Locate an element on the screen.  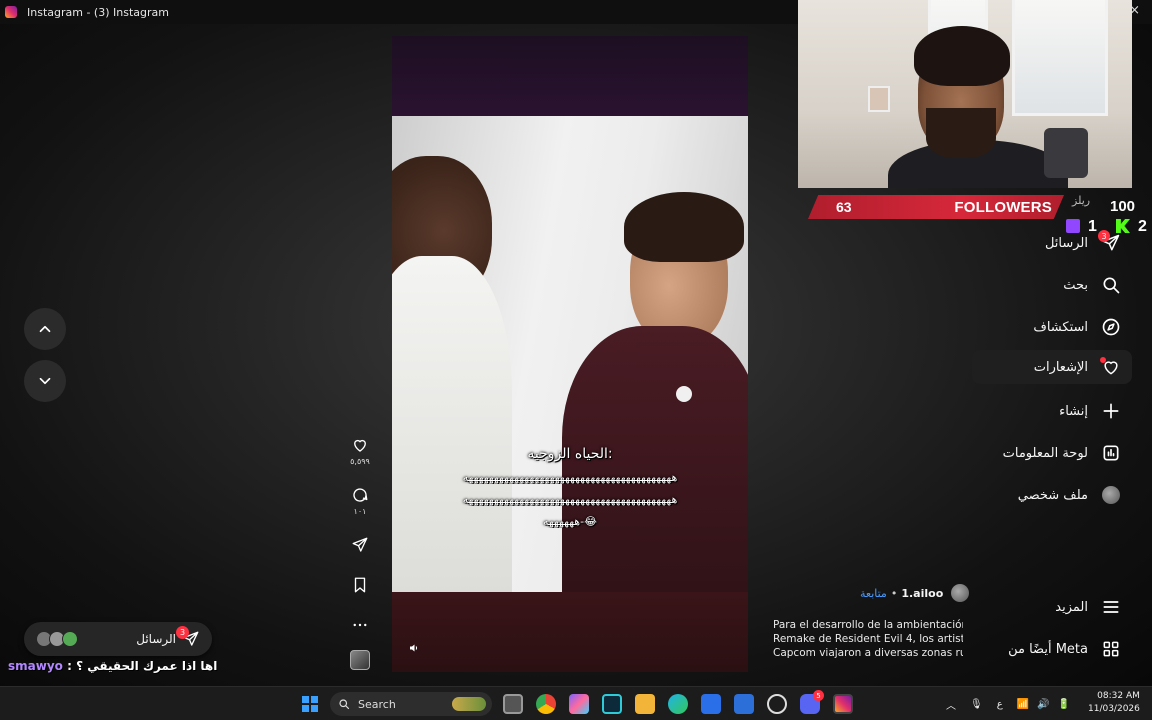
dashboard-icon is located at coordinates (1111, 453).